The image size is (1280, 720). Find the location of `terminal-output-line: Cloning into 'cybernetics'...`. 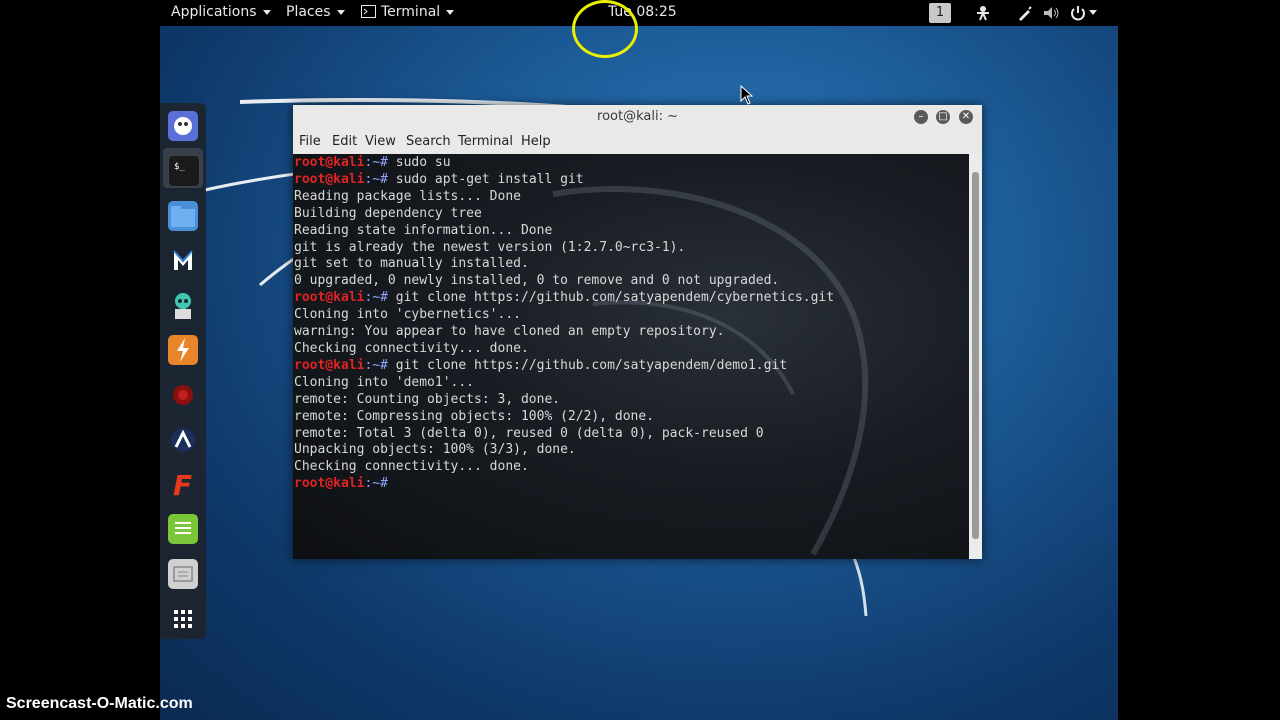

terminal-output-line: Cloning into 'cybernetics'... is located at coordinates (407, 315).